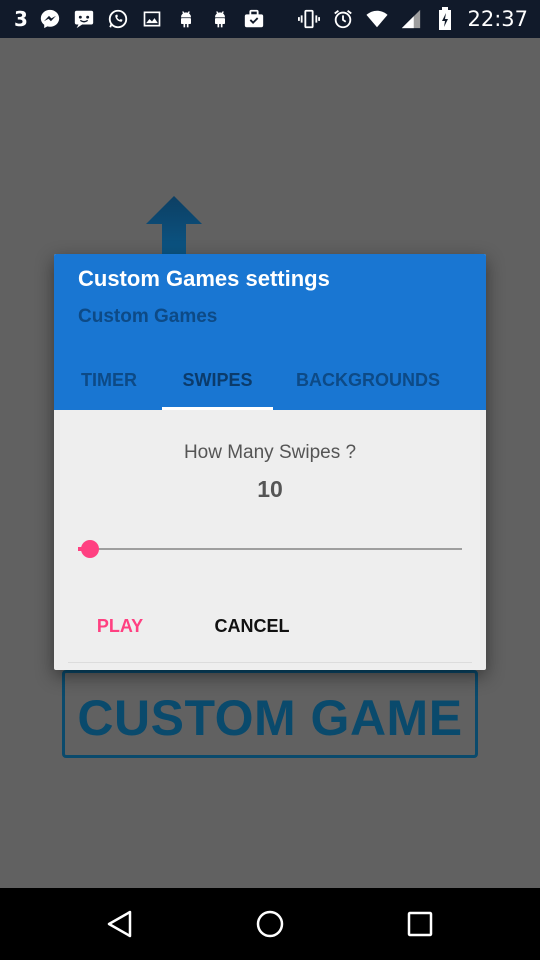  I want to click on system-icons: 22:37, so click(412, 19).